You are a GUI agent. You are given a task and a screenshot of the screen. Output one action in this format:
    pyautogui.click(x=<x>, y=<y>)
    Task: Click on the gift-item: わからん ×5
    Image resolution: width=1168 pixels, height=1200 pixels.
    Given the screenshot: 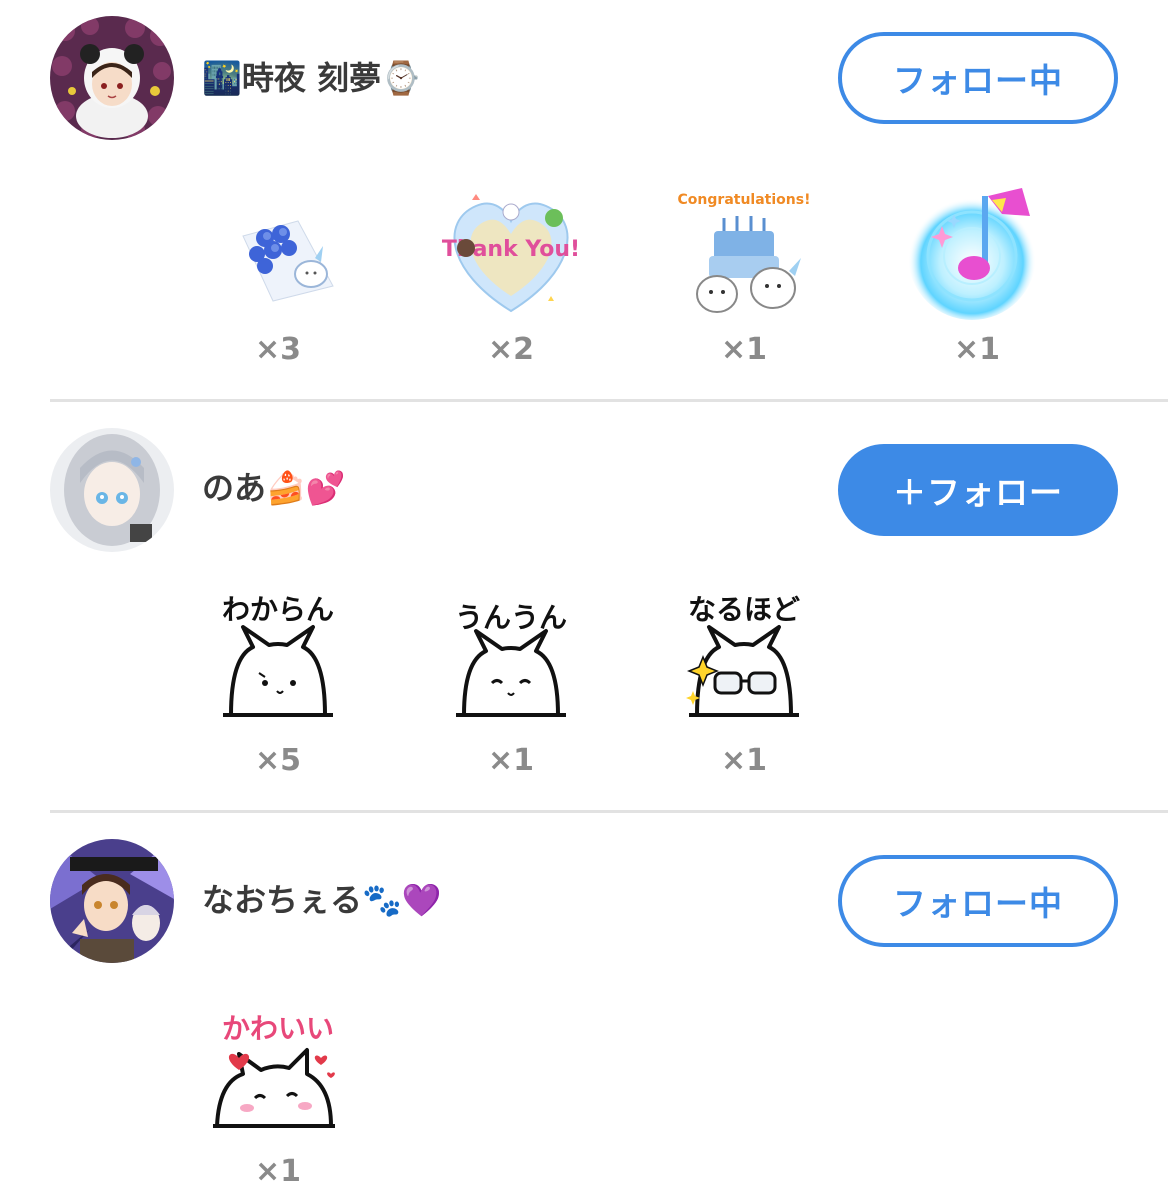 What is the action you would take?
    pyautogui.click(x=278, y=683)
    